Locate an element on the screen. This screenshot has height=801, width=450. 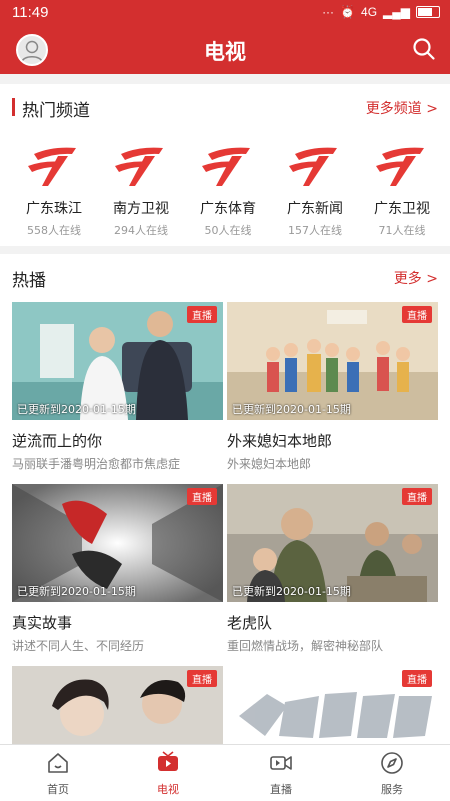
tab-label: 电视 is located at coordinates (168, 789).